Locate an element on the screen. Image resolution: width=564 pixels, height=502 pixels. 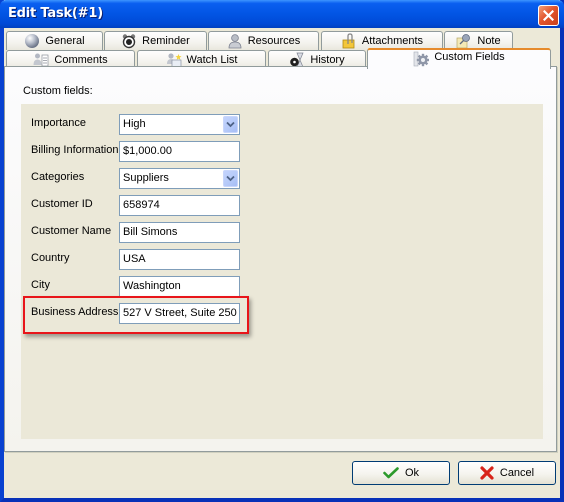
field-row-city: City Washington is located at coordinates (141, 286).